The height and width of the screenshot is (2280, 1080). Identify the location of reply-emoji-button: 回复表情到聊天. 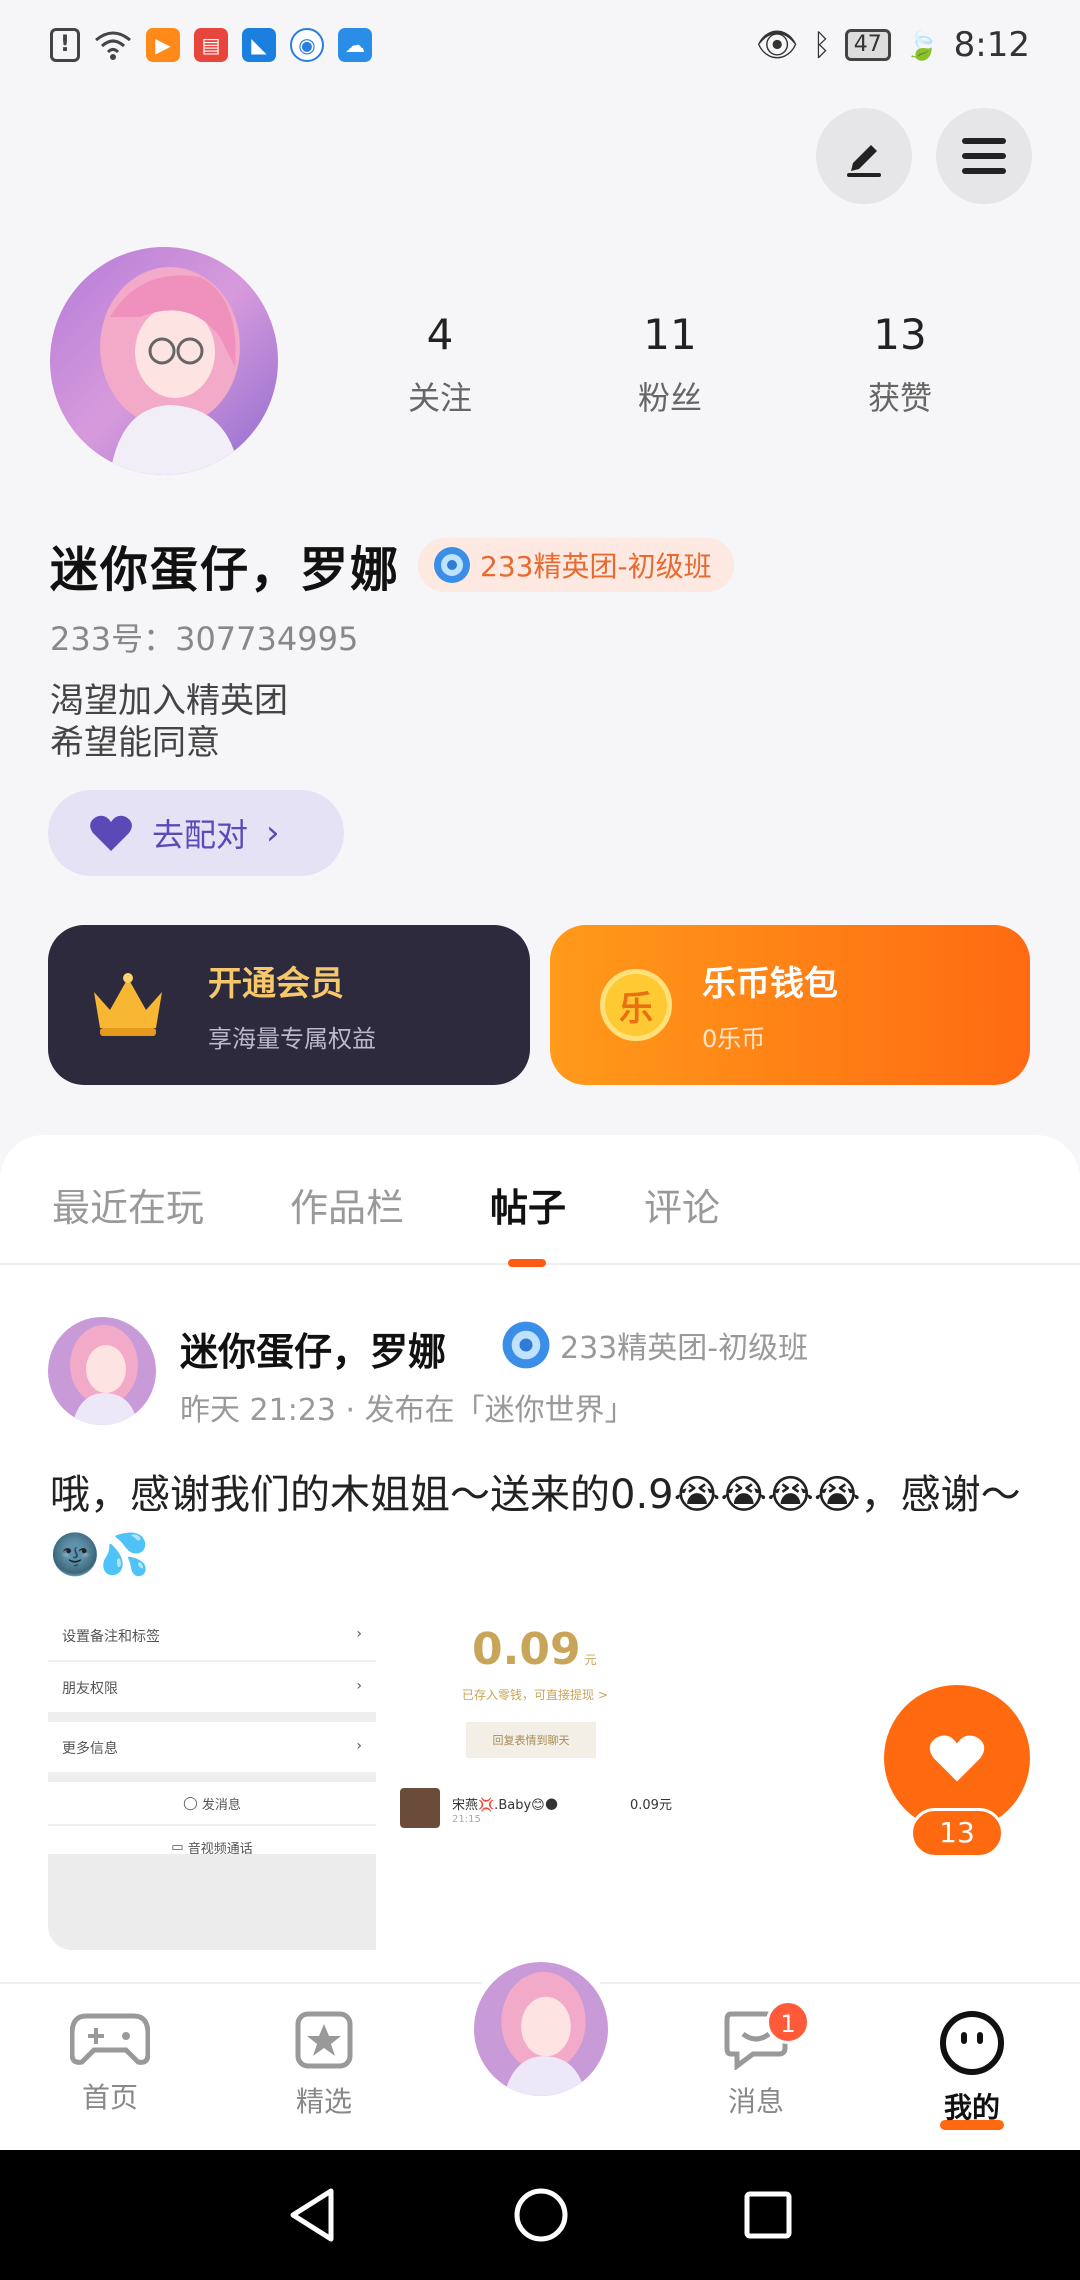
(531, 1740).